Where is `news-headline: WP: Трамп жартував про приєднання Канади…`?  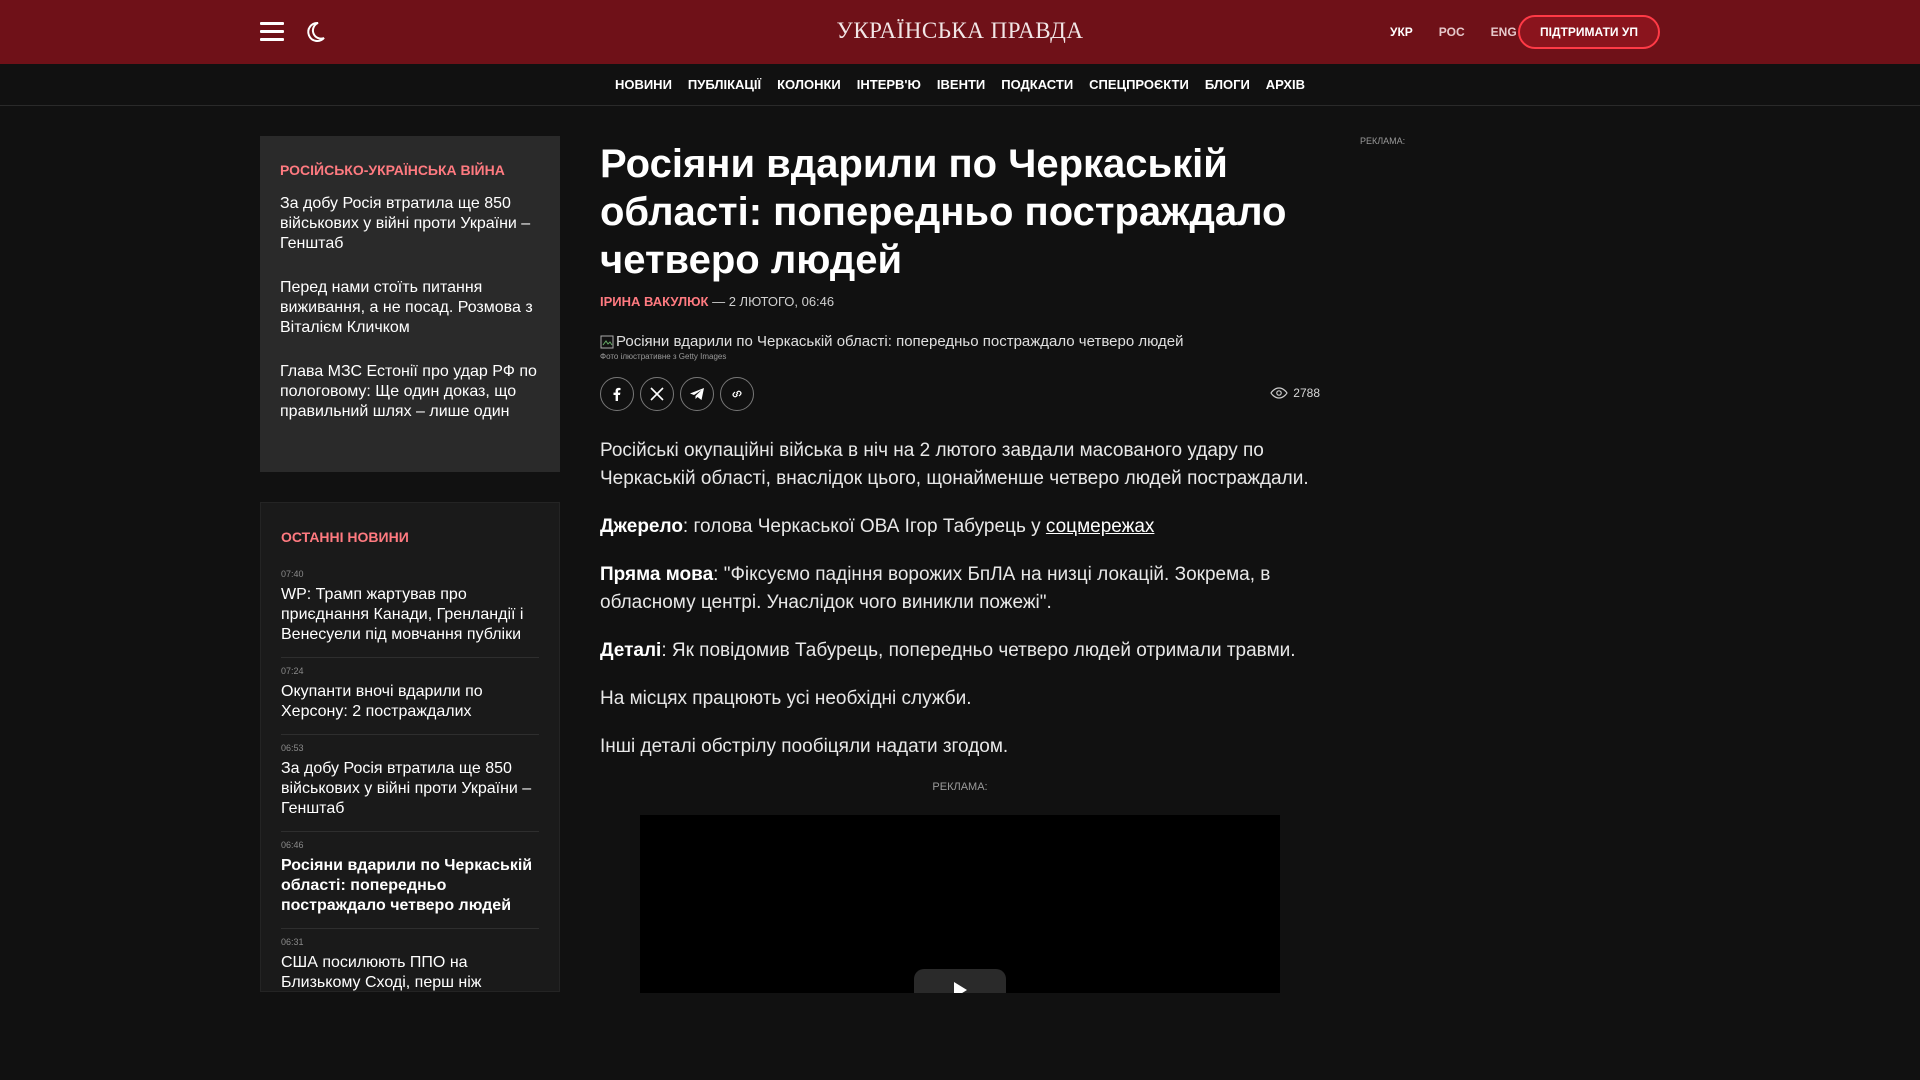 news-headline: WP: Трамп жартував про приєднання Канади… is located at coordinates (402, 614).